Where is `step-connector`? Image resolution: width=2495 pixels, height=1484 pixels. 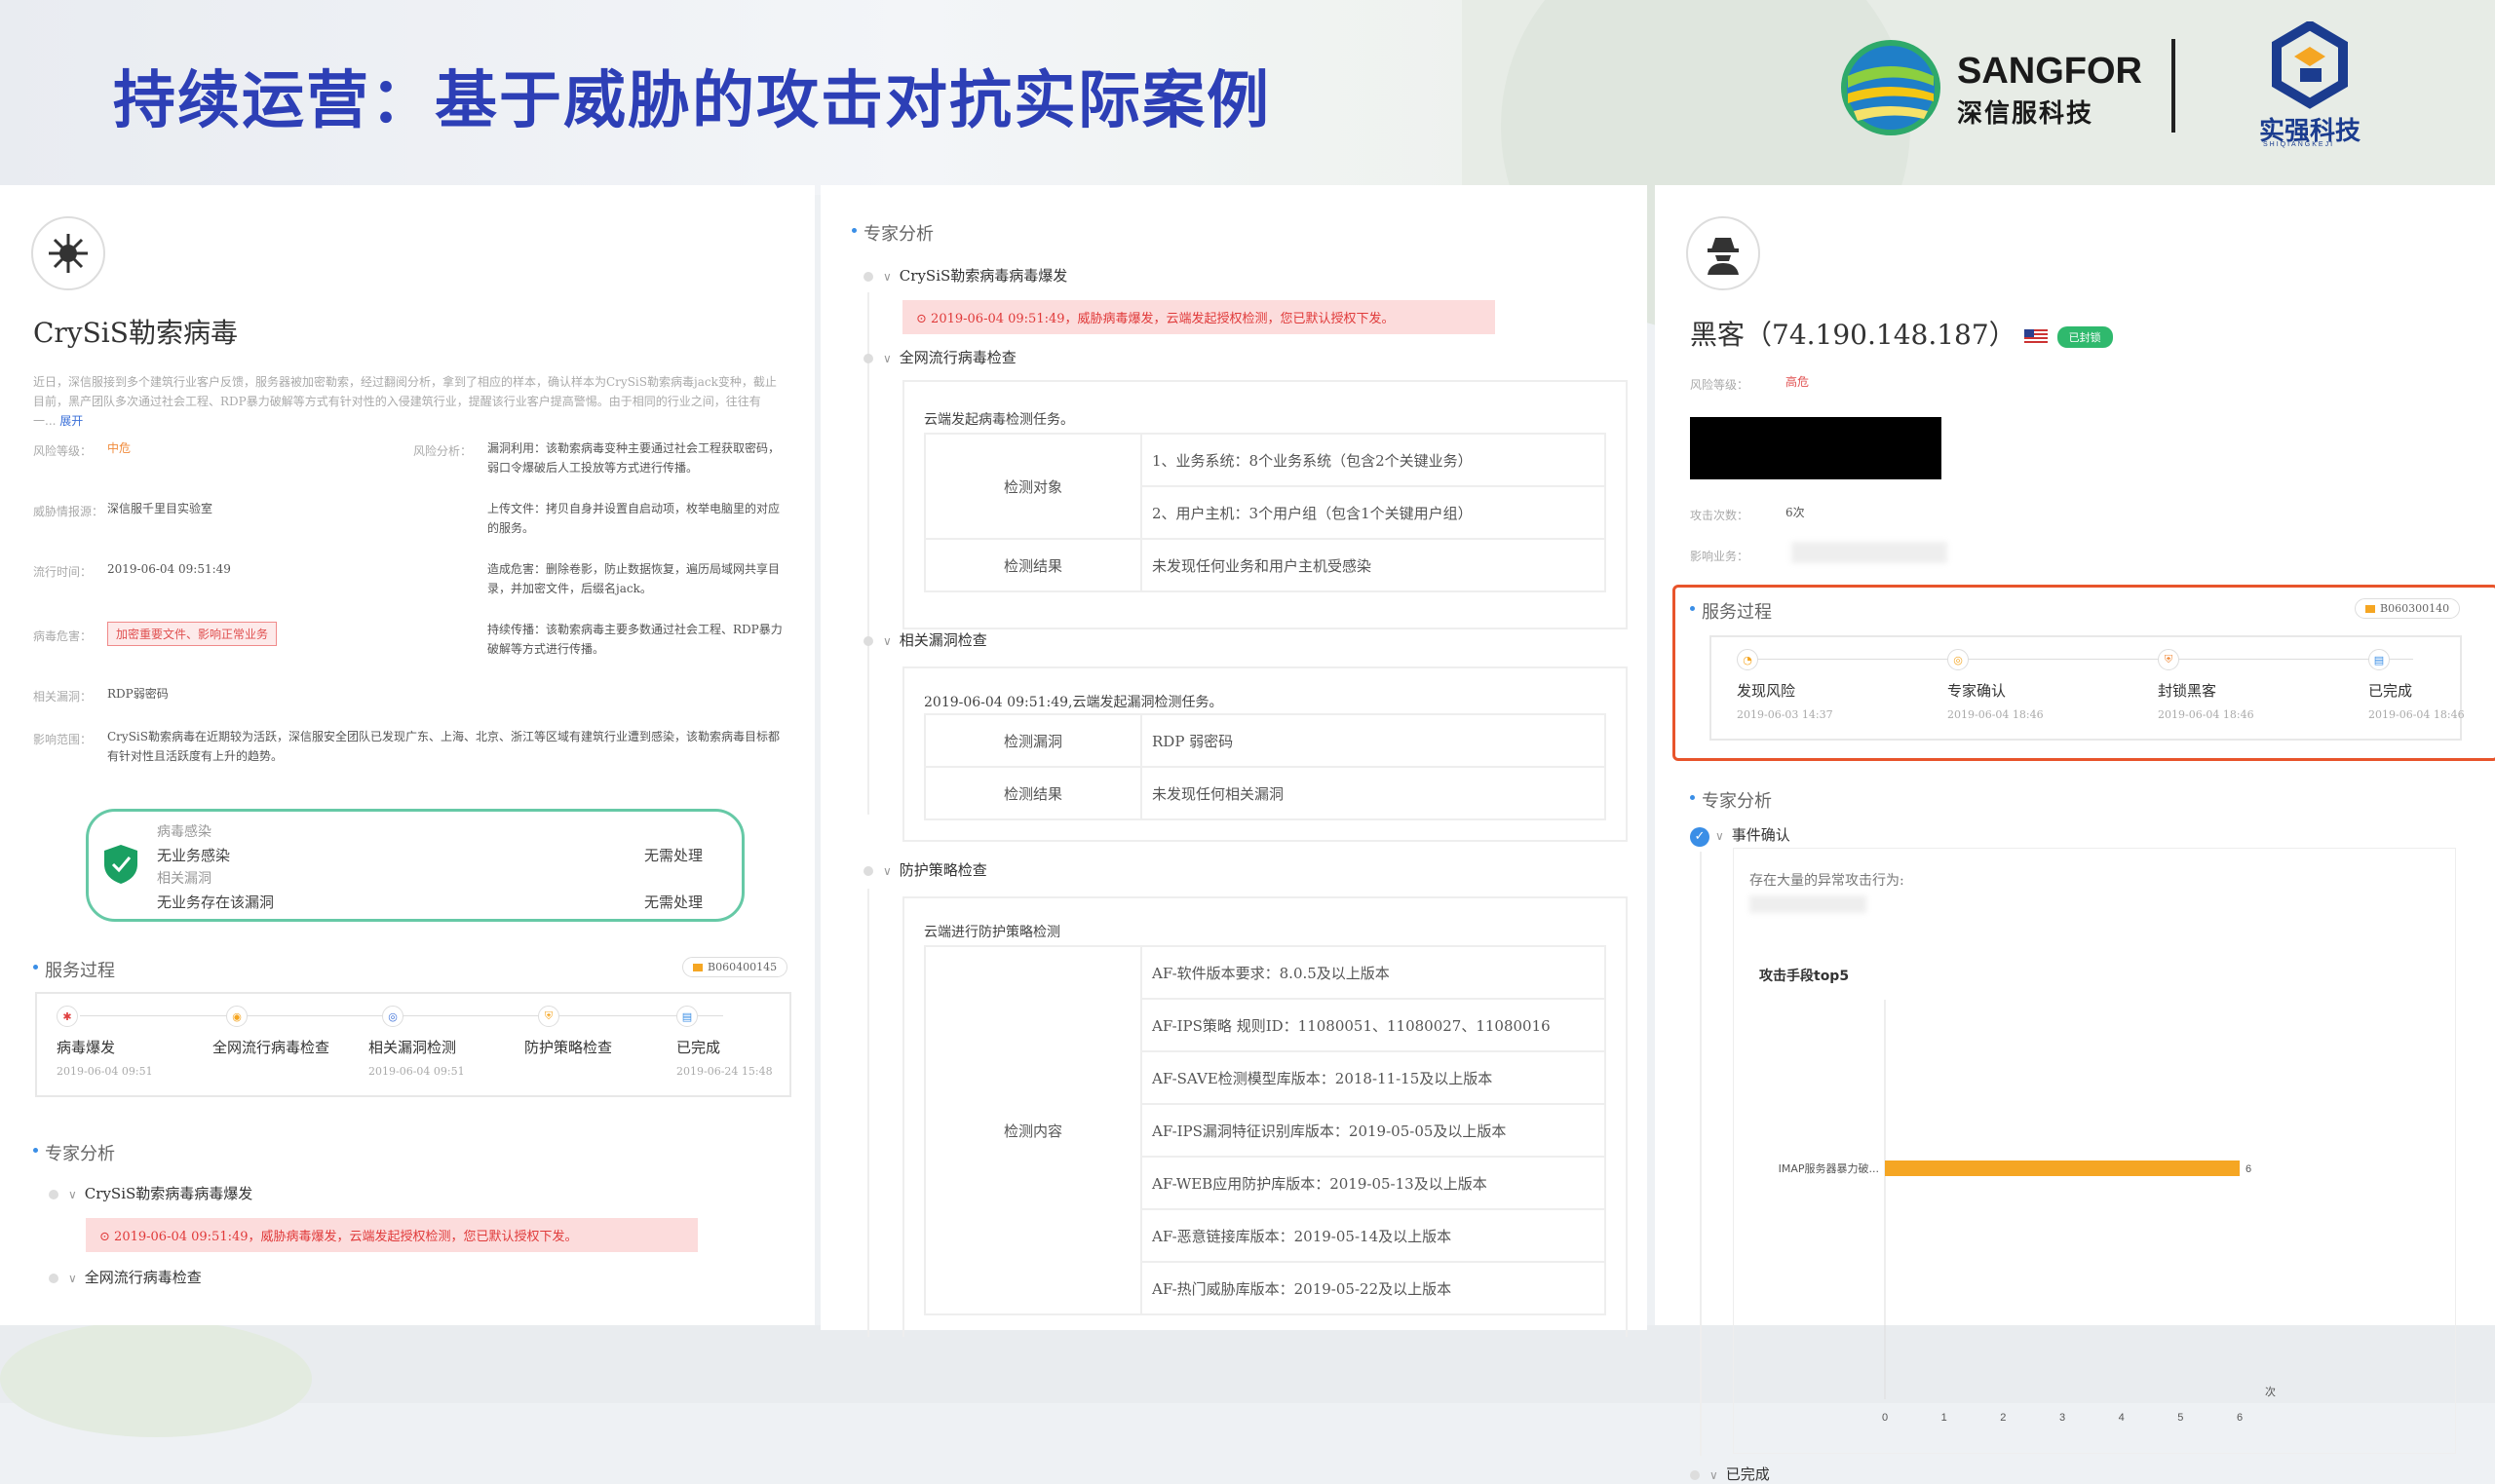 step-connector is located at coordinates (2081, 659).